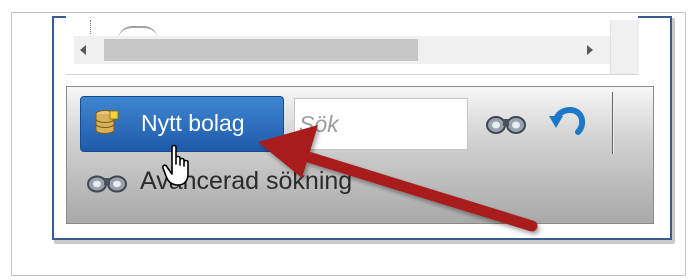  Describe the element at coordinates (175, 165) in the screenshot. I see `hand-pointer-cursor-icon` at that location.